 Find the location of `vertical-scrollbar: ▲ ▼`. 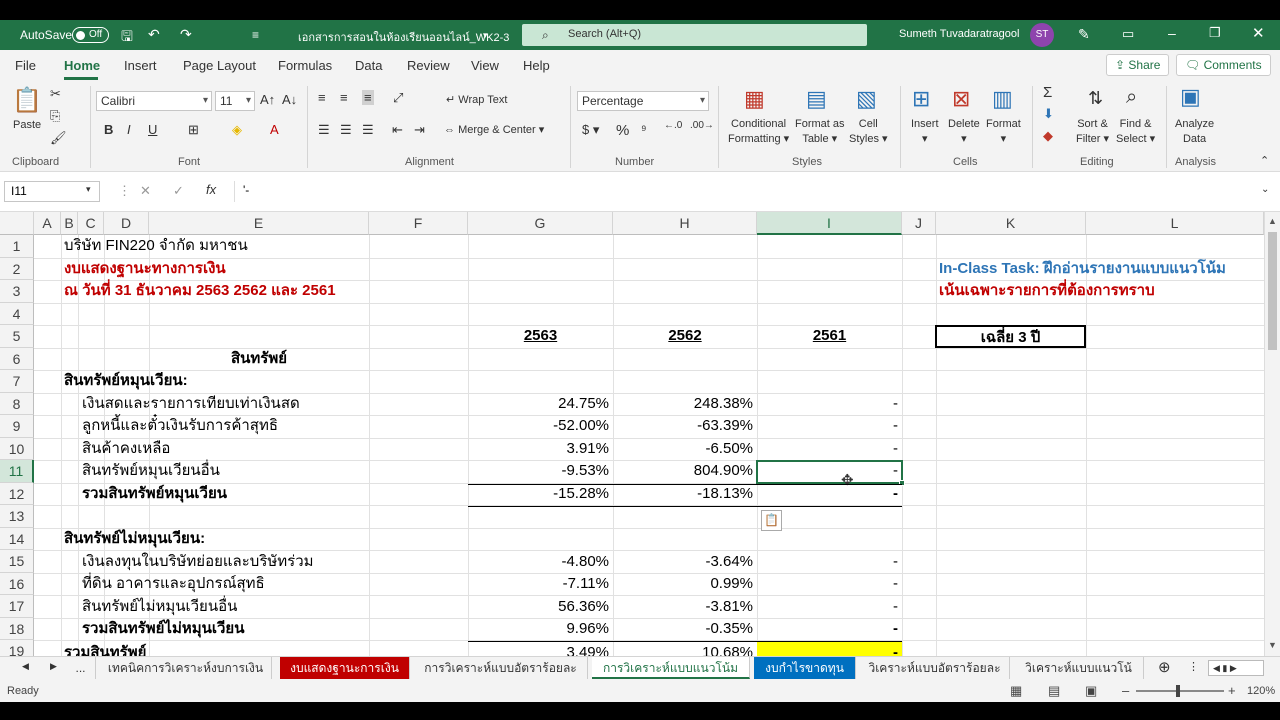

vertical-scrollbar: ▲ ▼ is located at coordinates (1272, 434).